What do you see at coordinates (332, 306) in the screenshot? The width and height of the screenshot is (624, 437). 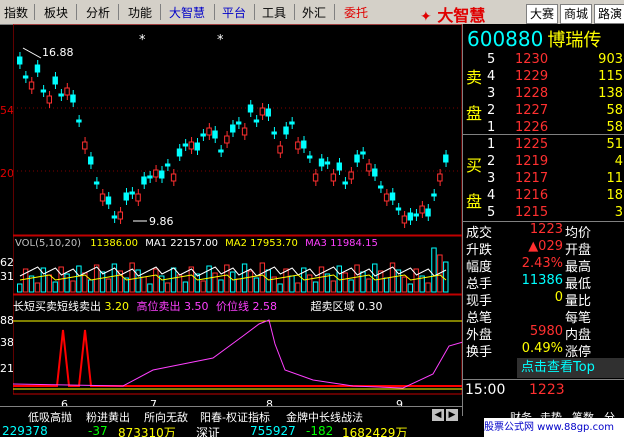 I see `indicator-name: 超卖区域` at bounding box center [332, 306].